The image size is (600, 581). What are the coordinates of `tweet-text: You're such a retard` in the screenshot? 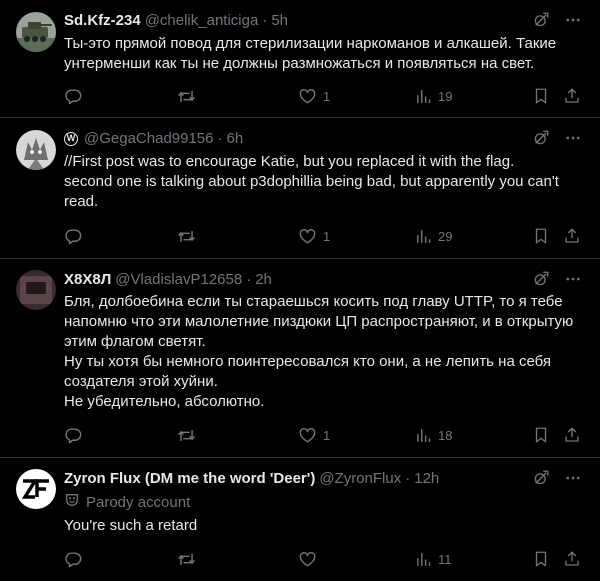 It's located at (131, 525).